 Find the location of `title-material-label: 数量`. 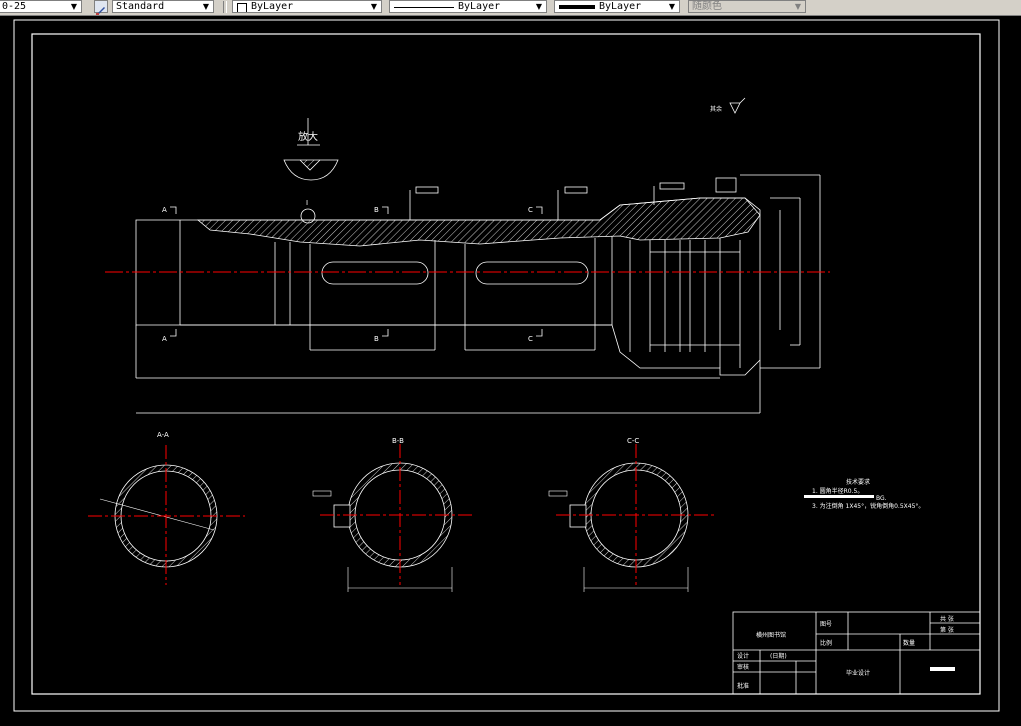

title-material-label: 数量 is located at coordinates (909, 643).